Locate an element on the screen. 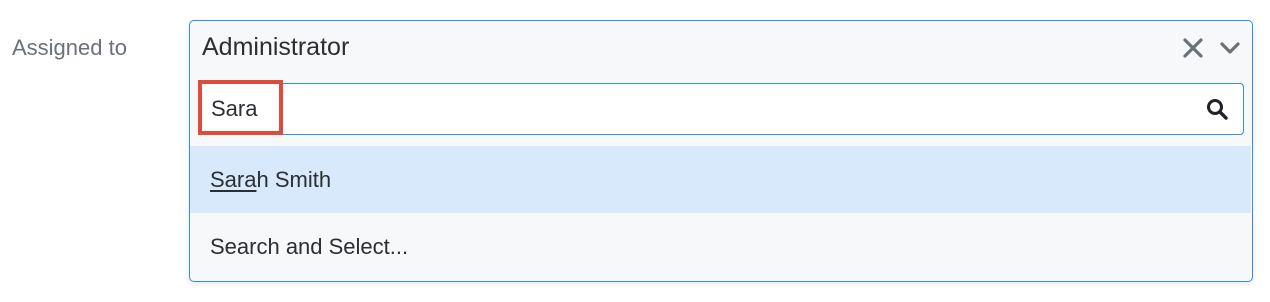 This screenshot has height=302, width=1270. field-label: Assigned to is located at coordinates (69, 47).